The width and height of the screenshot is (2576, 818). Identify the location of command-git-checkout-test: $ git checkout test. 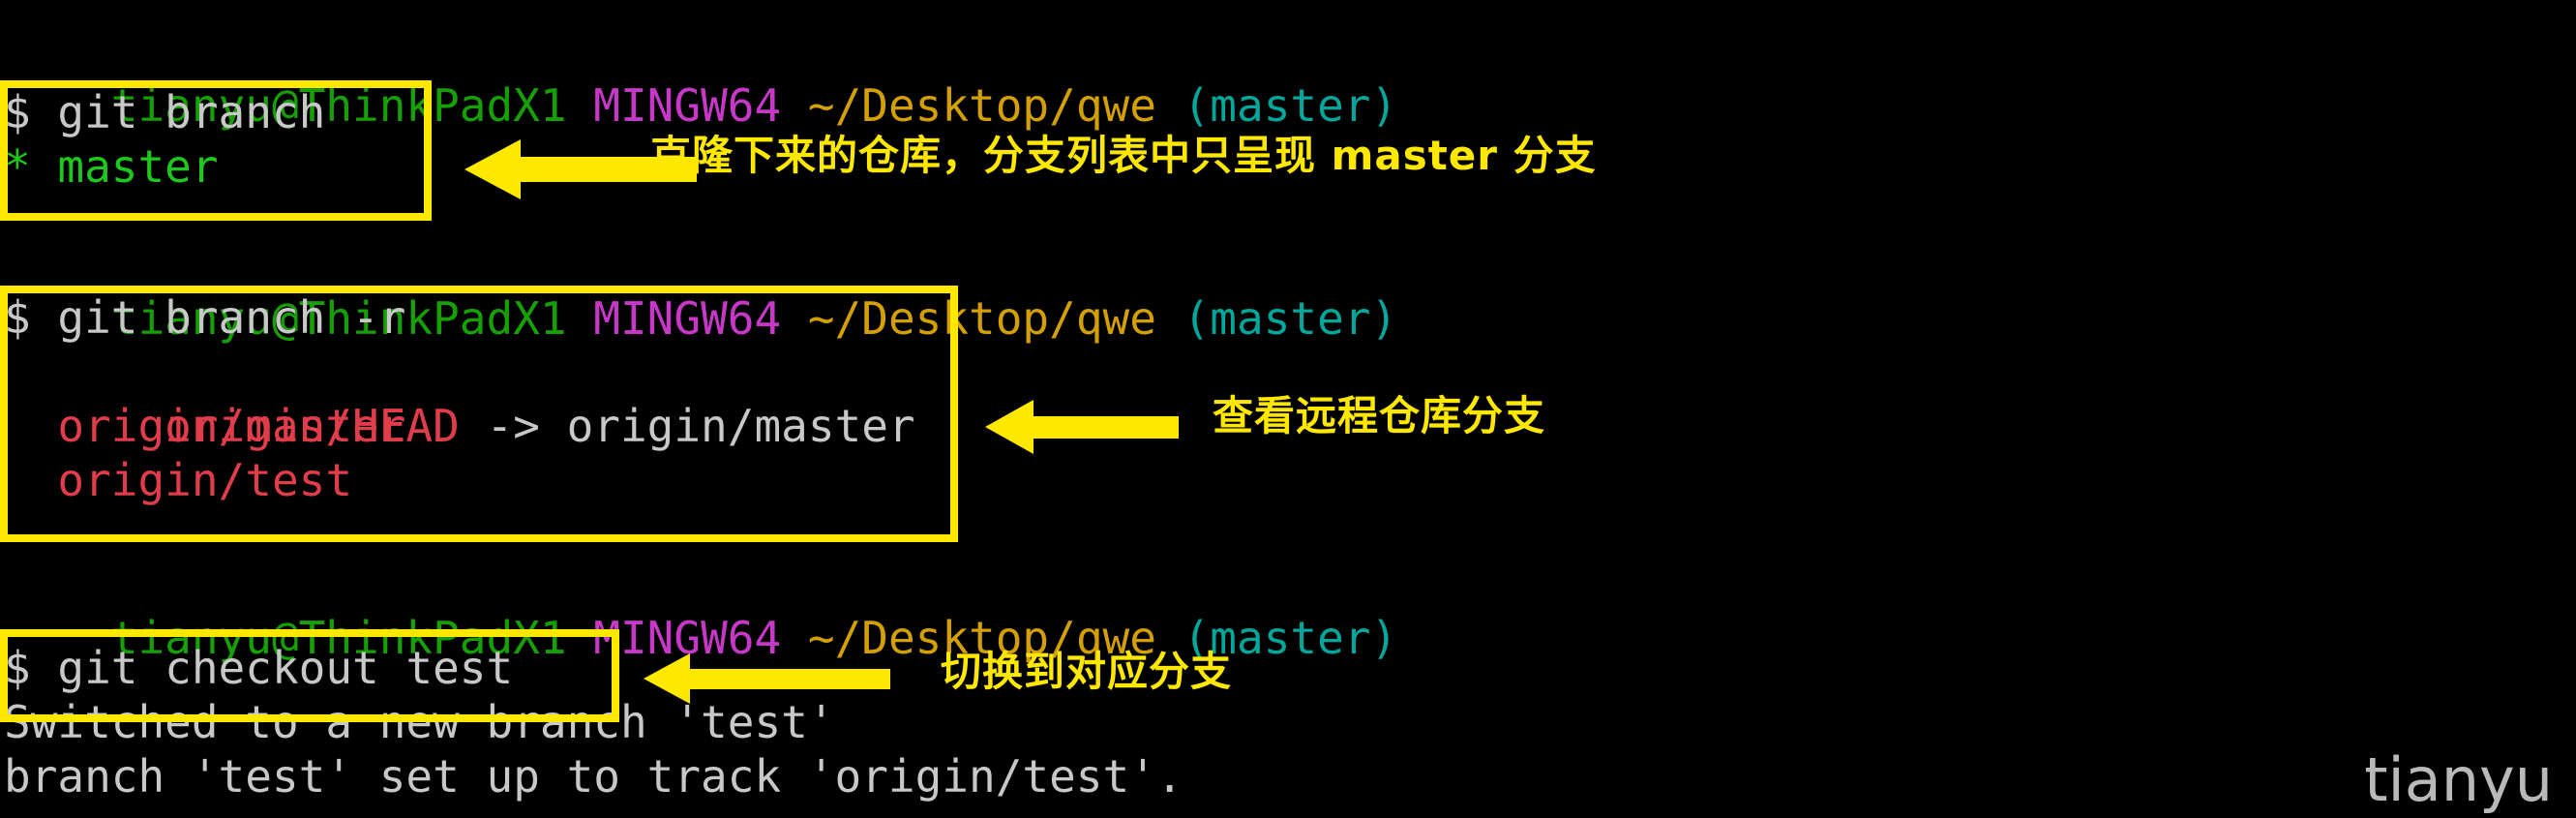
(258, 668).